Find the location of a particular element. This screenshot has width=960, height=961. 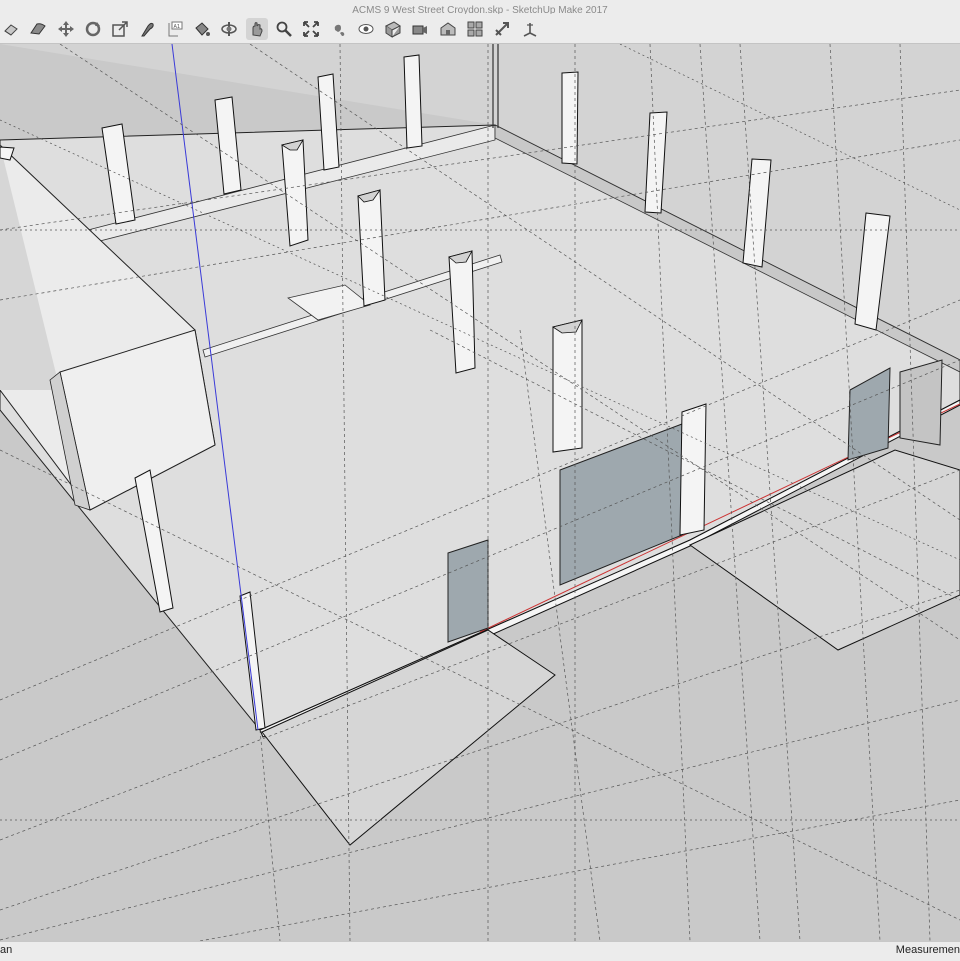

axes-tool-button is located at coordinates (530, 29).